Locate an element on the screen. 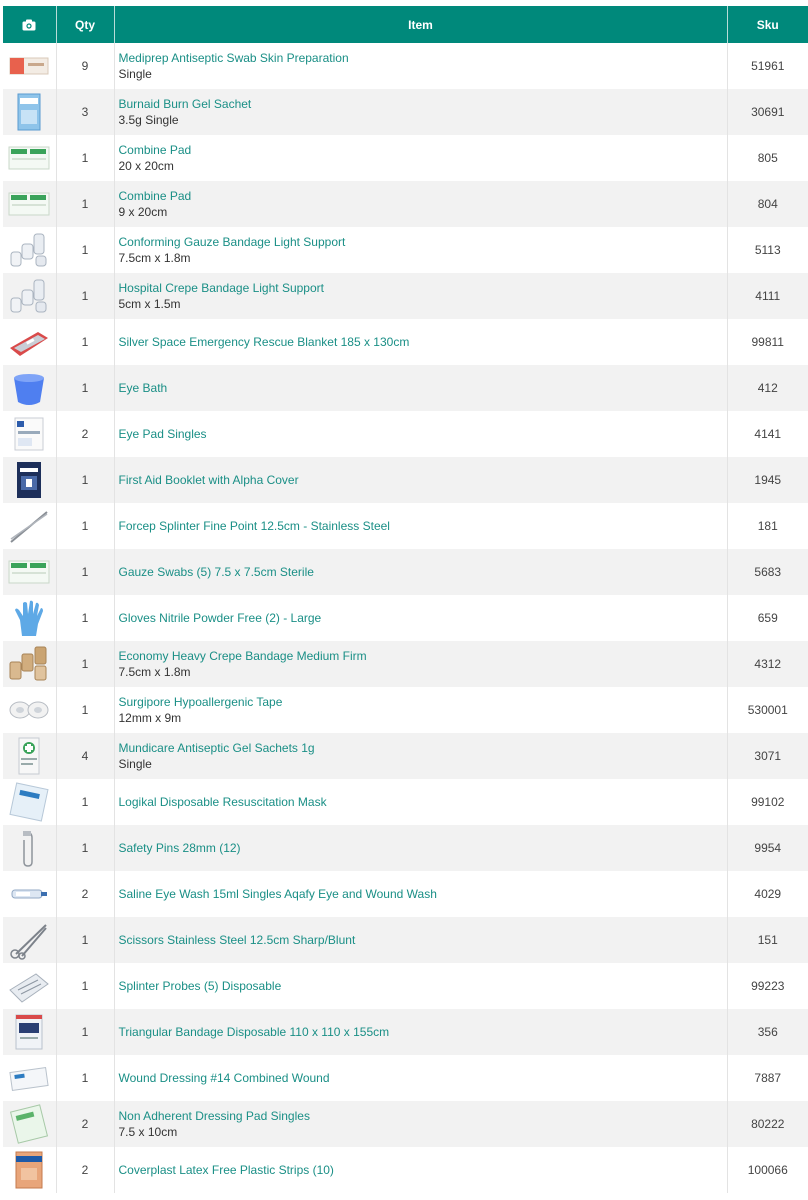  sku-cell: 356 is located at coordinates (767, 1032).